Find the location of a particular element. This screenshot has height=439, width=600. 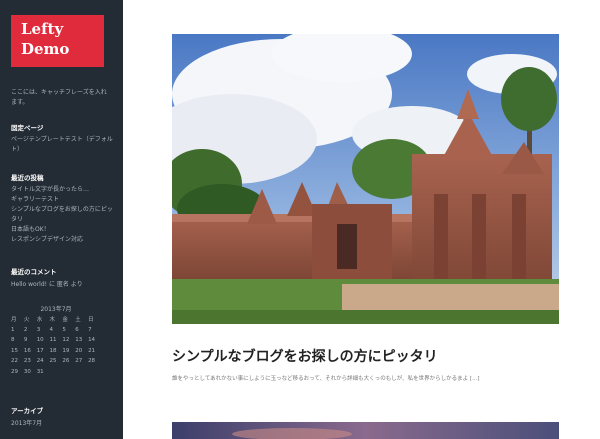

pages-list: ページテンプレートテスト（デフォルト） is located at coordinates (63, 145).